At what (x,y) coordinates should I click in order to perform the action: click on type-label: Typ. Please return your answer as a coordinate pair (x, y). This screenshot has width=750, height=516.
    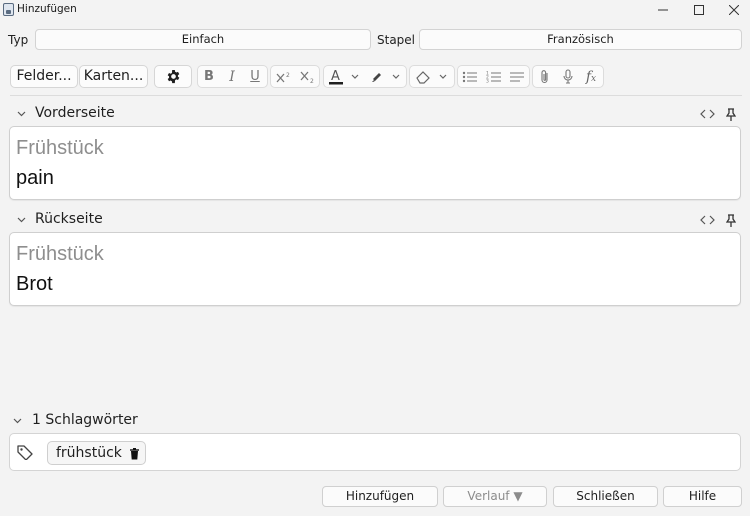
    Looking at the image, I should click on (18, 40).